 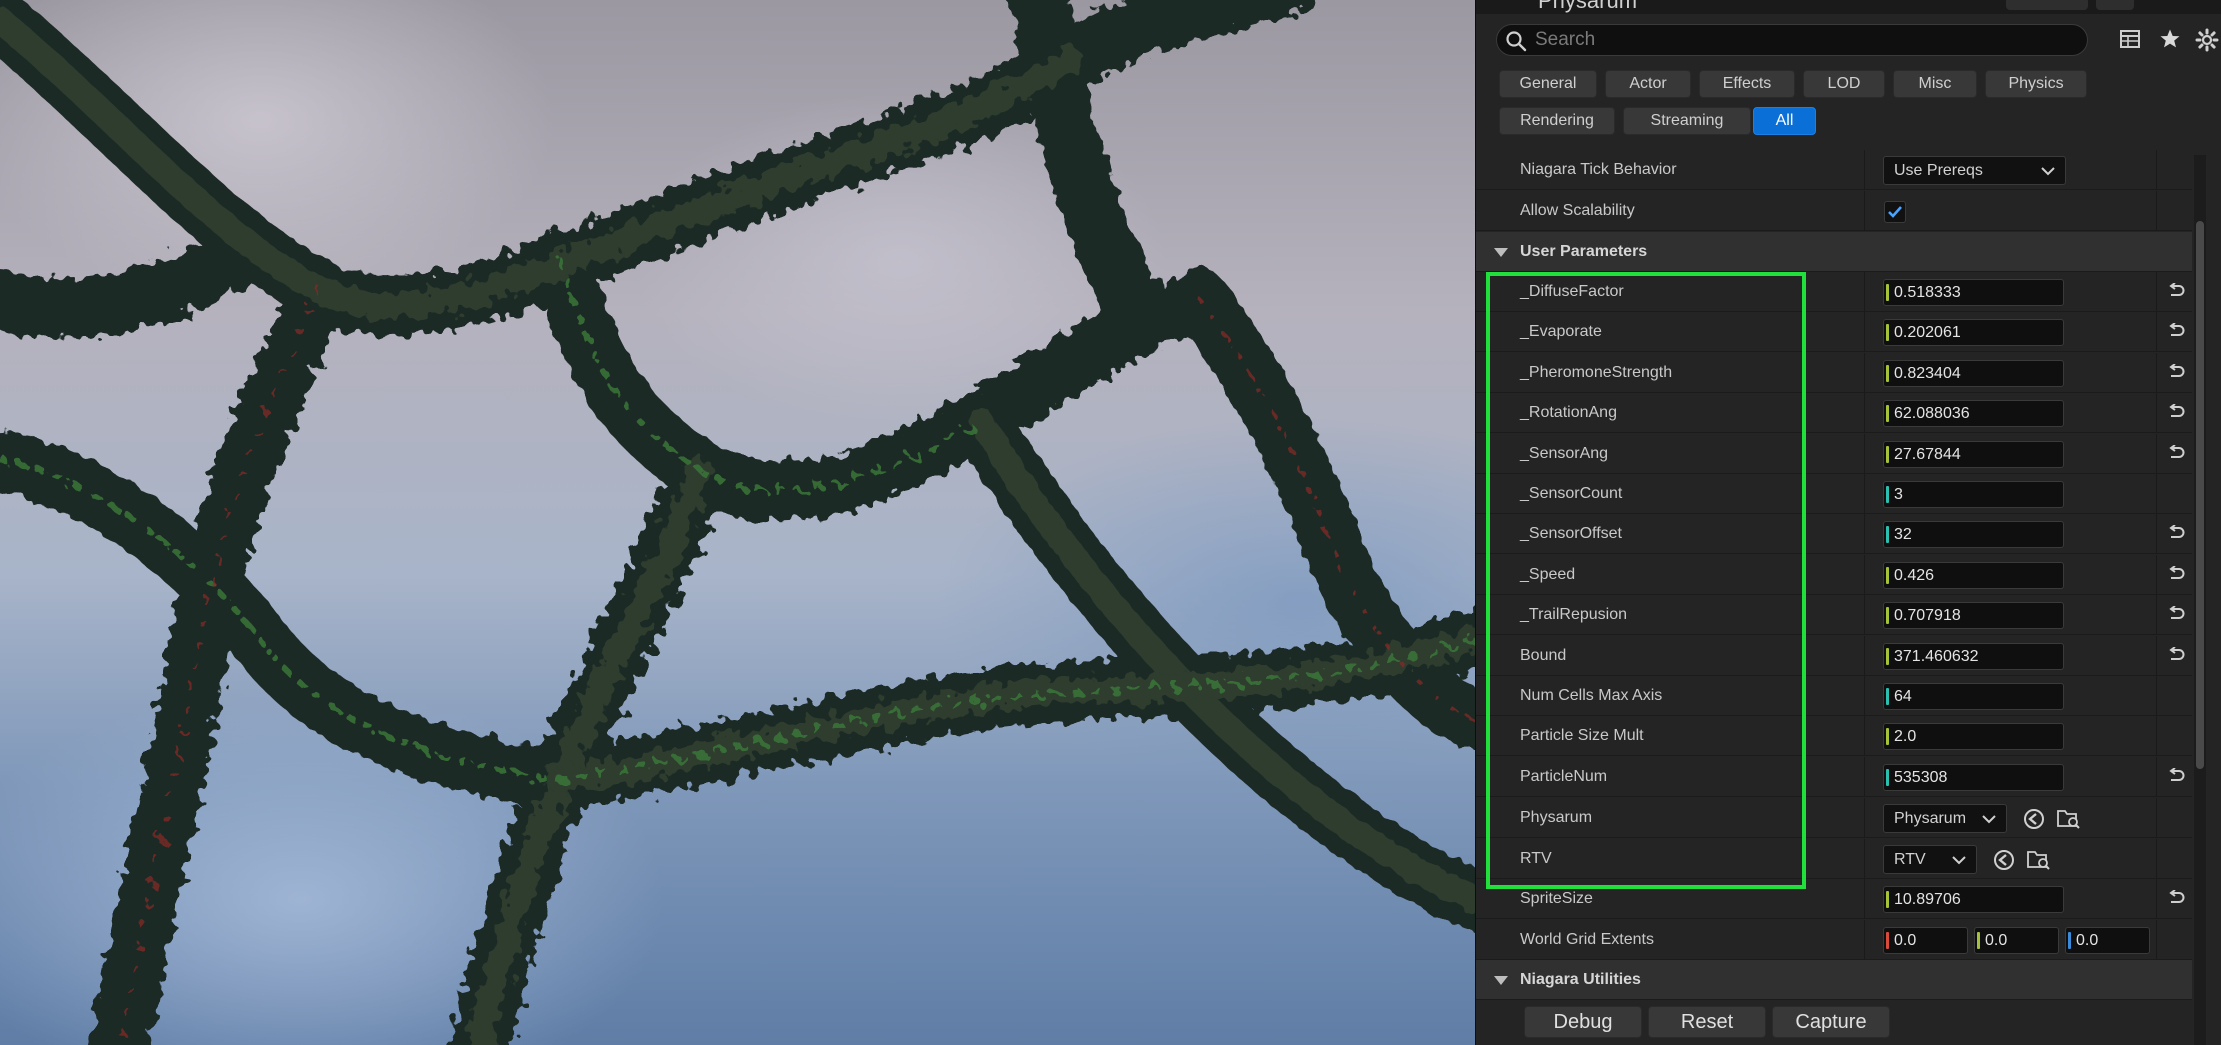 I want to click on prop-label: RTV, so click(x=1536, y=858).